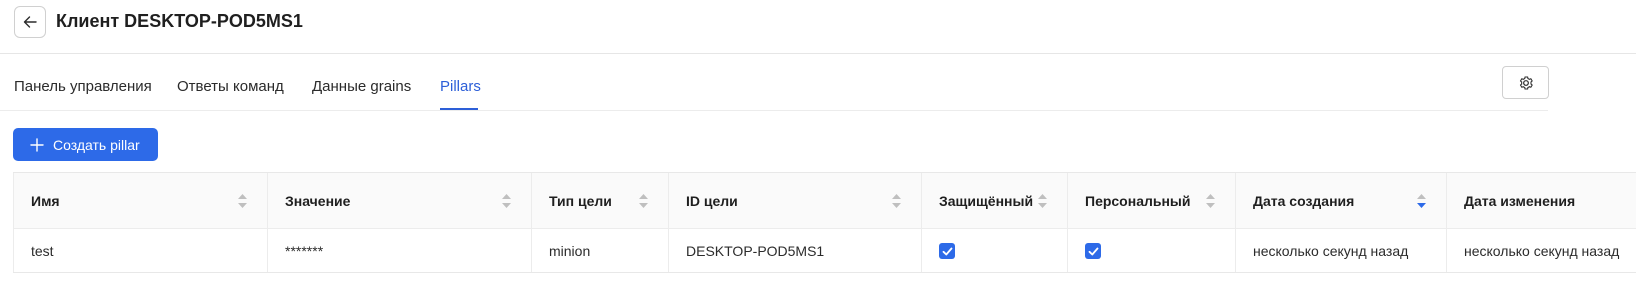  What do you see at coordinates (179, 21) in the screenshot?
I see `page-title: Клиент DESKTOP-POD5MS1` at bounding box center [179, 21].